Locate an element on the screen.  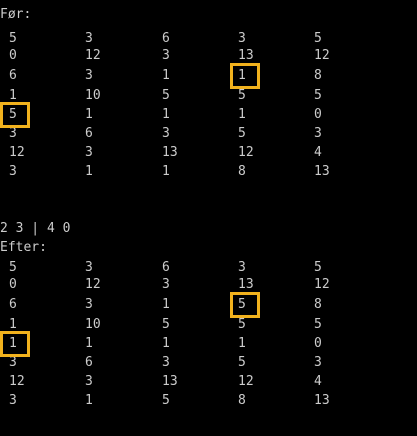
after-label: Efter: is located at coordinates (23, 247).